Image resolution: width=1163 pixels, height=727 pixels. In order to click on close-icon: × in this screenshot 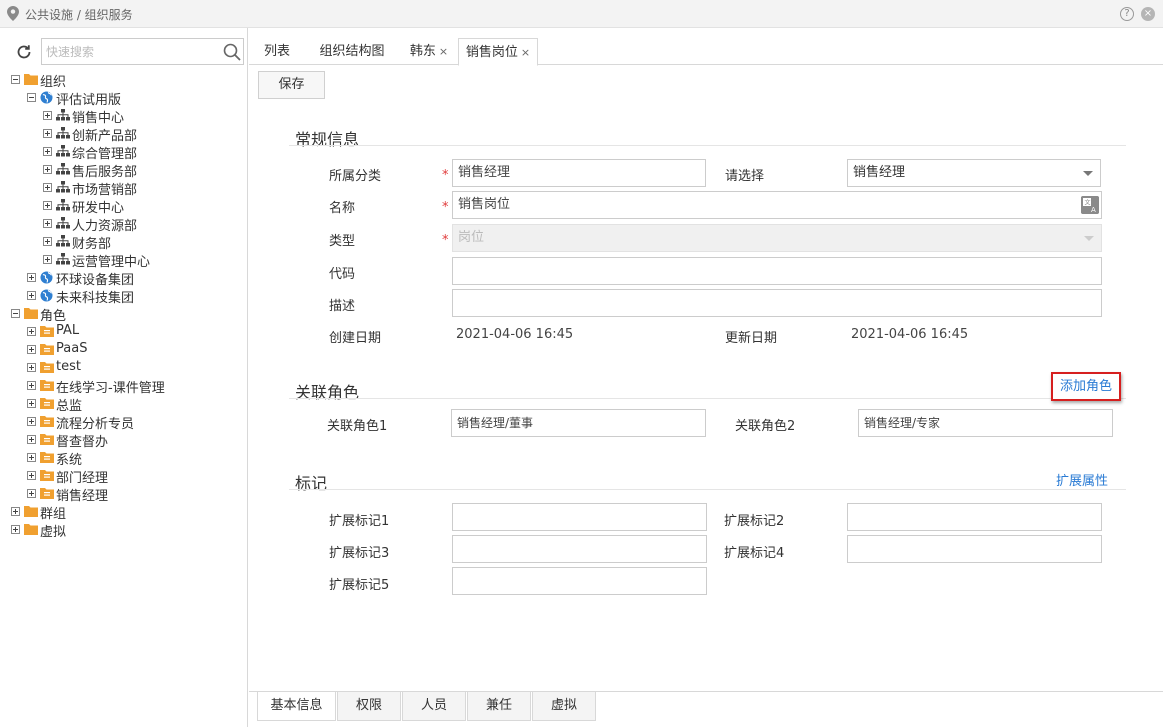, I will do `click(1148, 14)`.